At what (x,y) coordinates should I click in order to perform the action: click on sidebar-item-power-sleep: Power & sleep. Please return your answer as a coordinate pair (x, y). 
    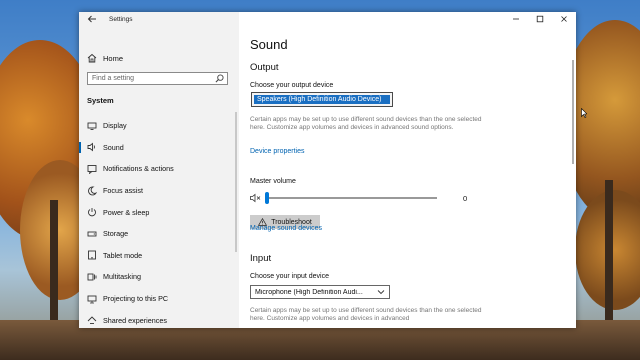
    Looking at the image, I should click on (159, 212).